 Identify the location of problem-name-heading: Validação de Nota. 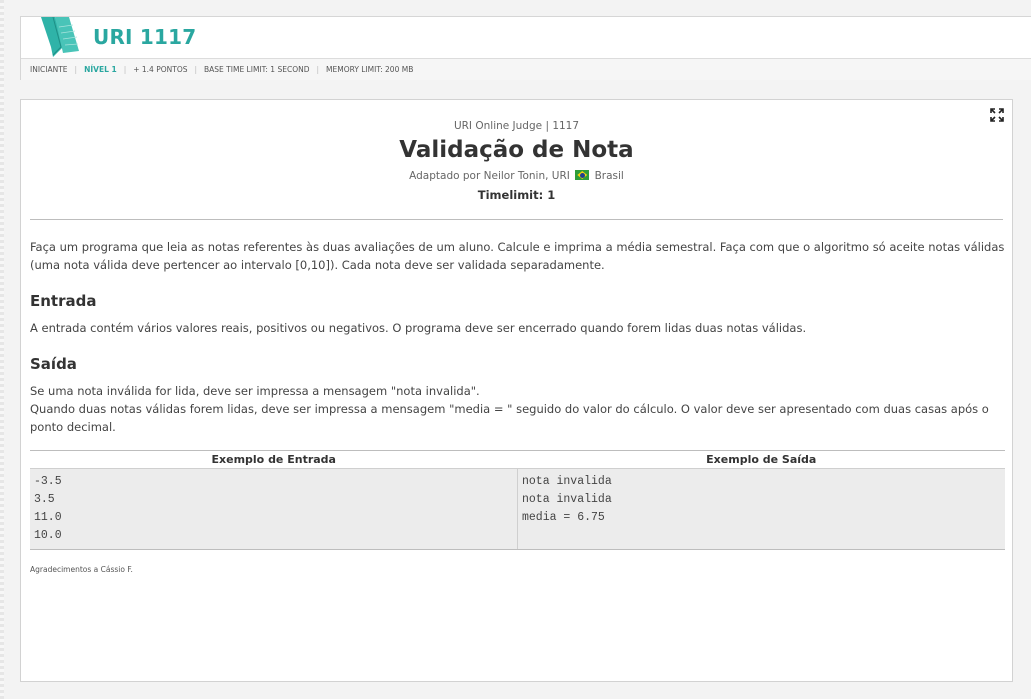
(516, 150).